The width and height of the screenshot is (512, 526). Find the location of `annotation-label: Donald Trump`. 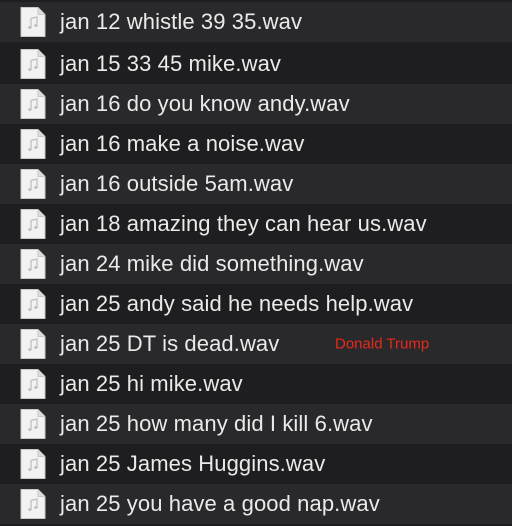

annotation-label: Donald Trump is located at coordinates (382, 344).